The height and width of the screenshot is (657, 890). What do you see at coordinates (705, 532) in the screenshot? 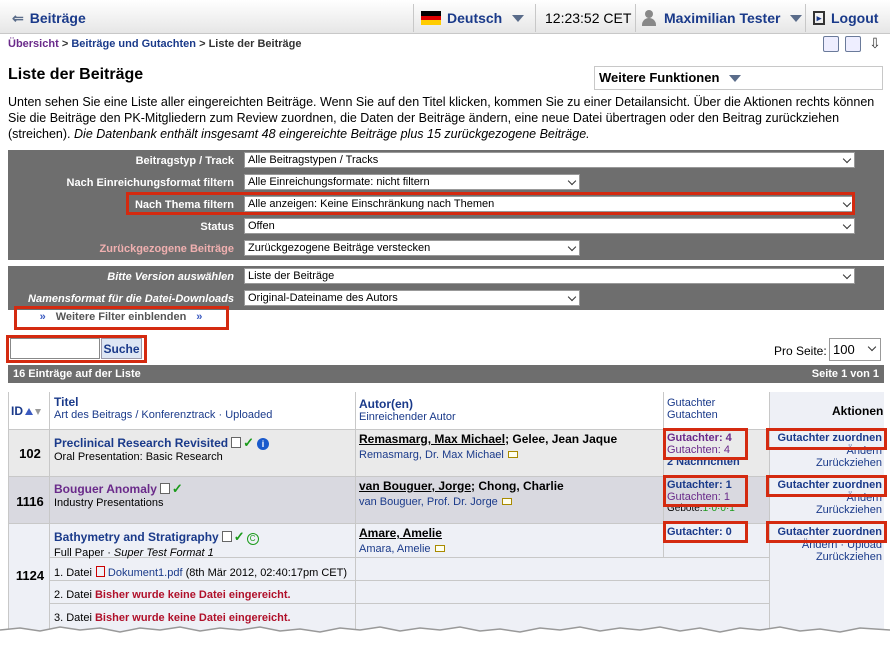
I see `highlight-reviewers-row3` at bounding box center [705, 532].